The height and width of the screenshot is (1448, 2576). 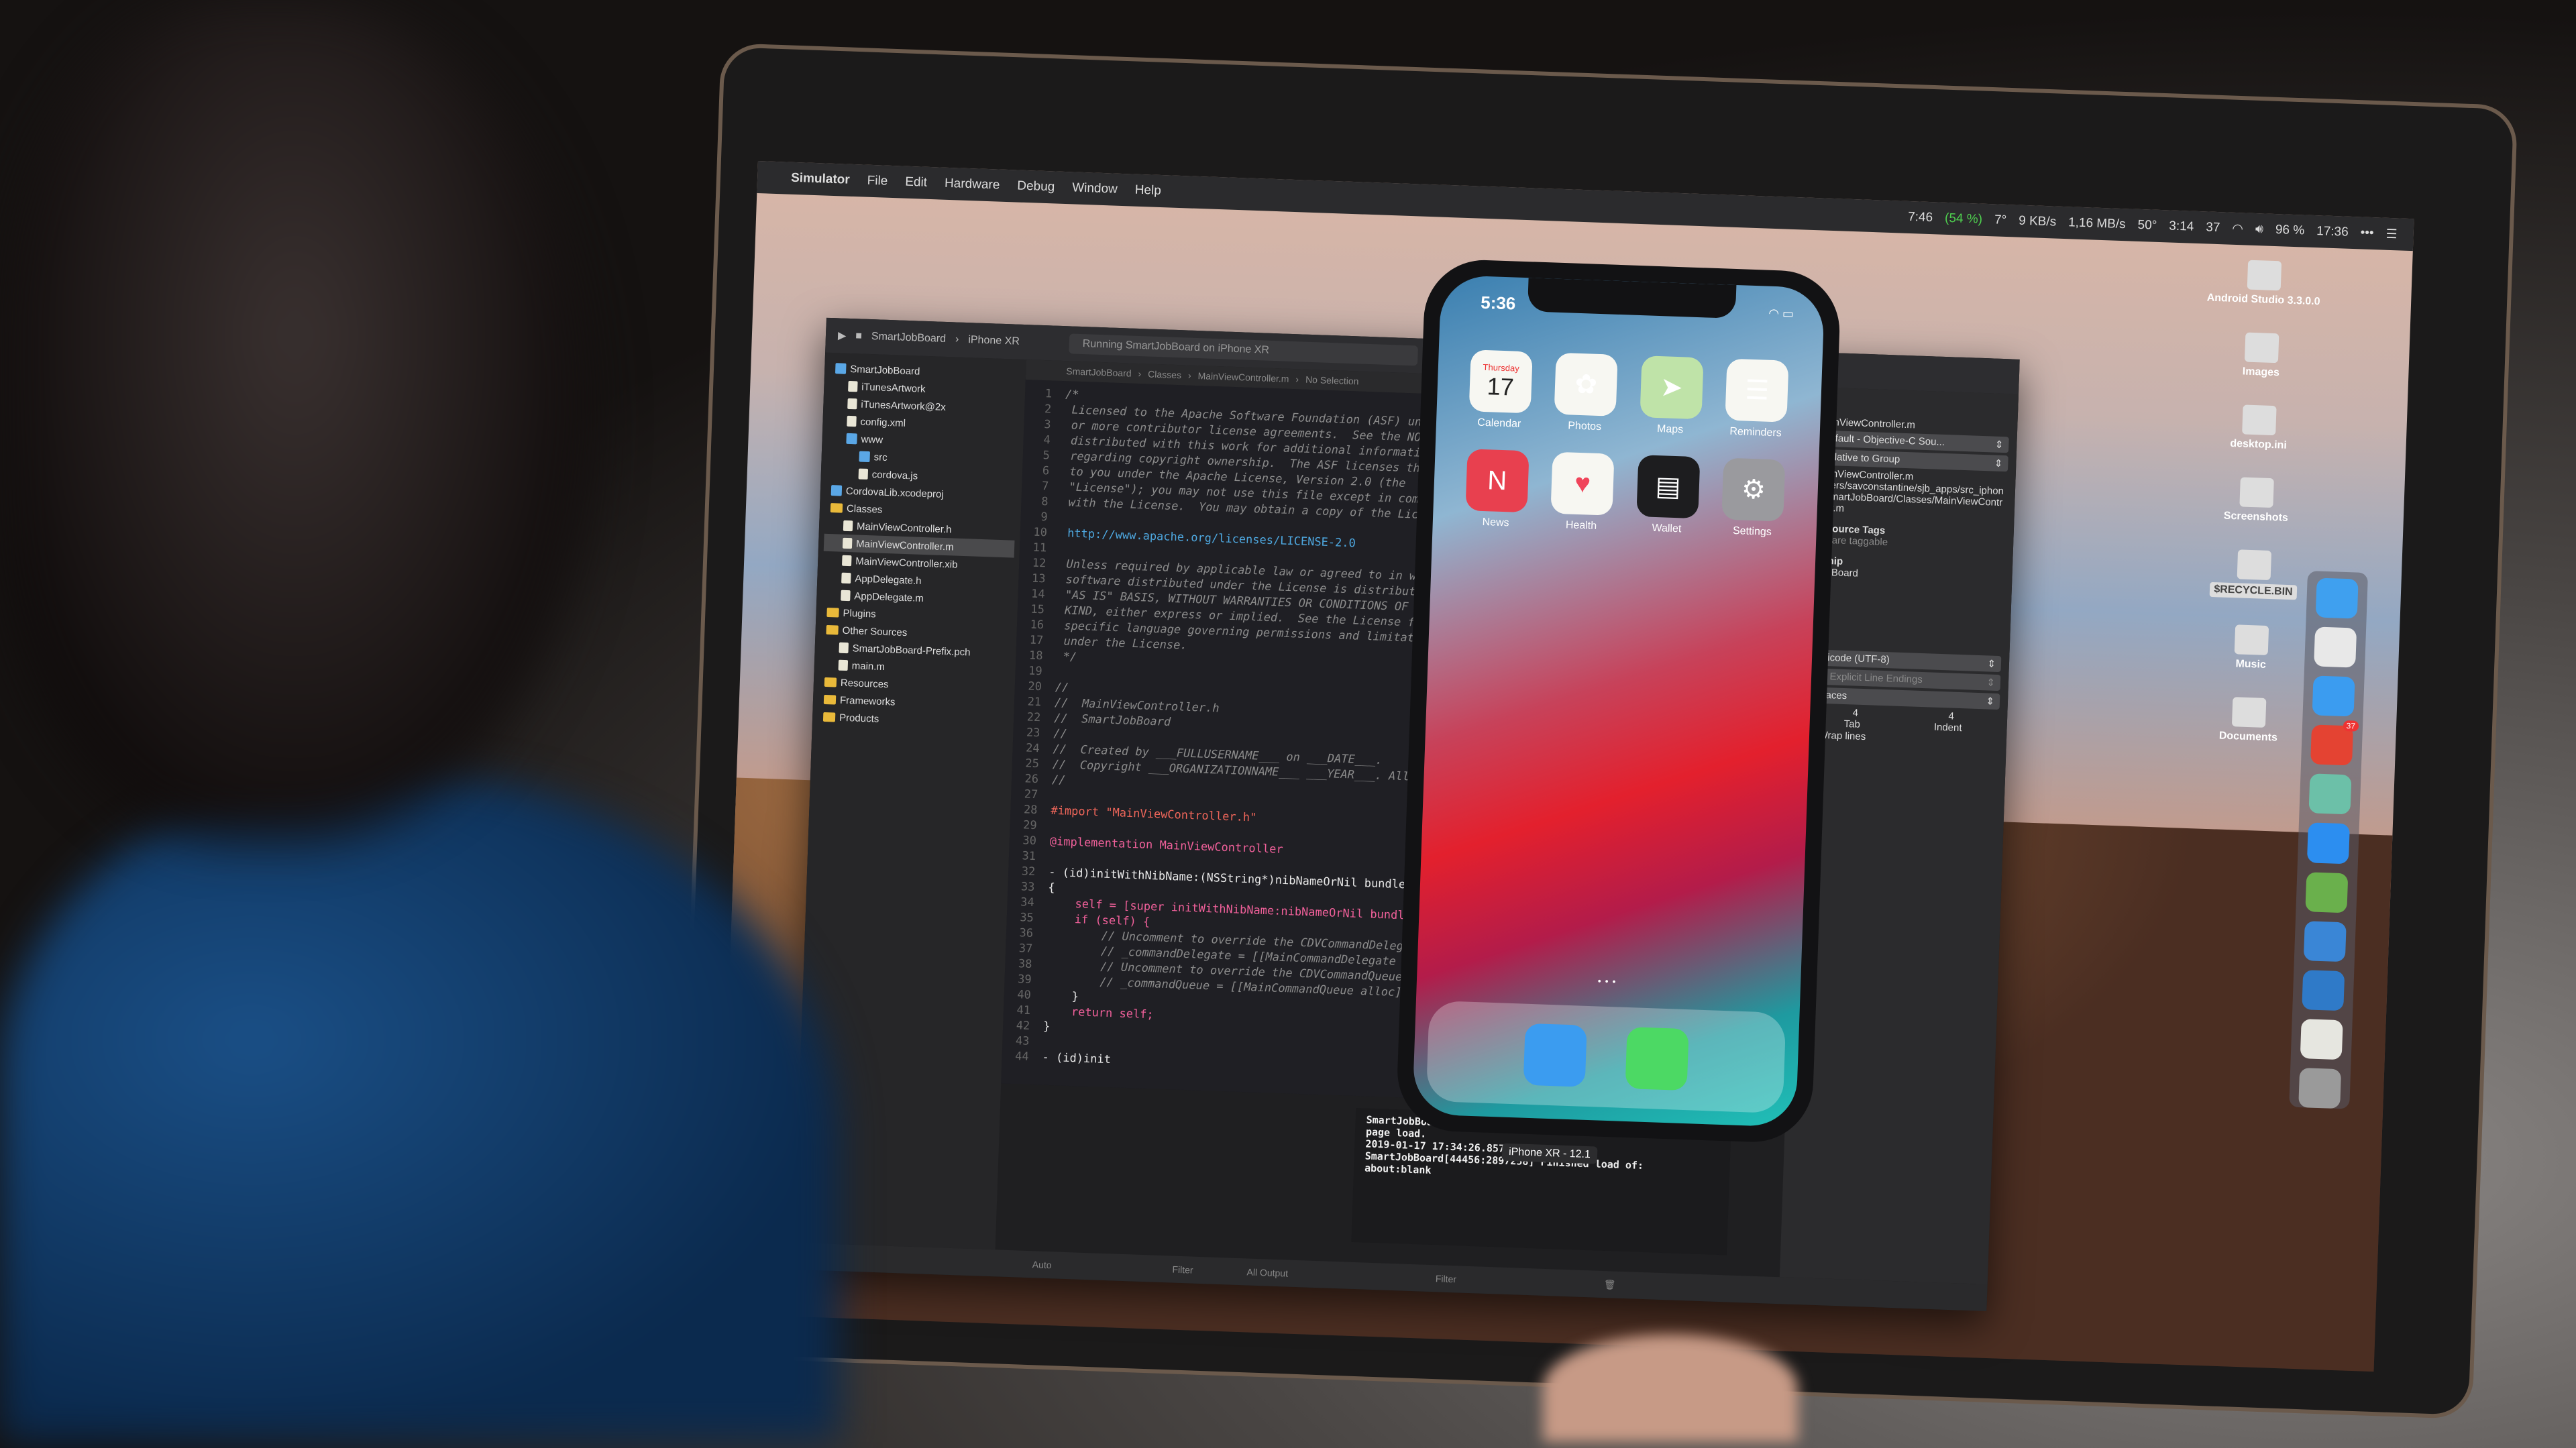 What do you see at coordinates (2323, 990) in the screenshot?
I see `xcode-alt-icon` at bounding box center [2323, 990].